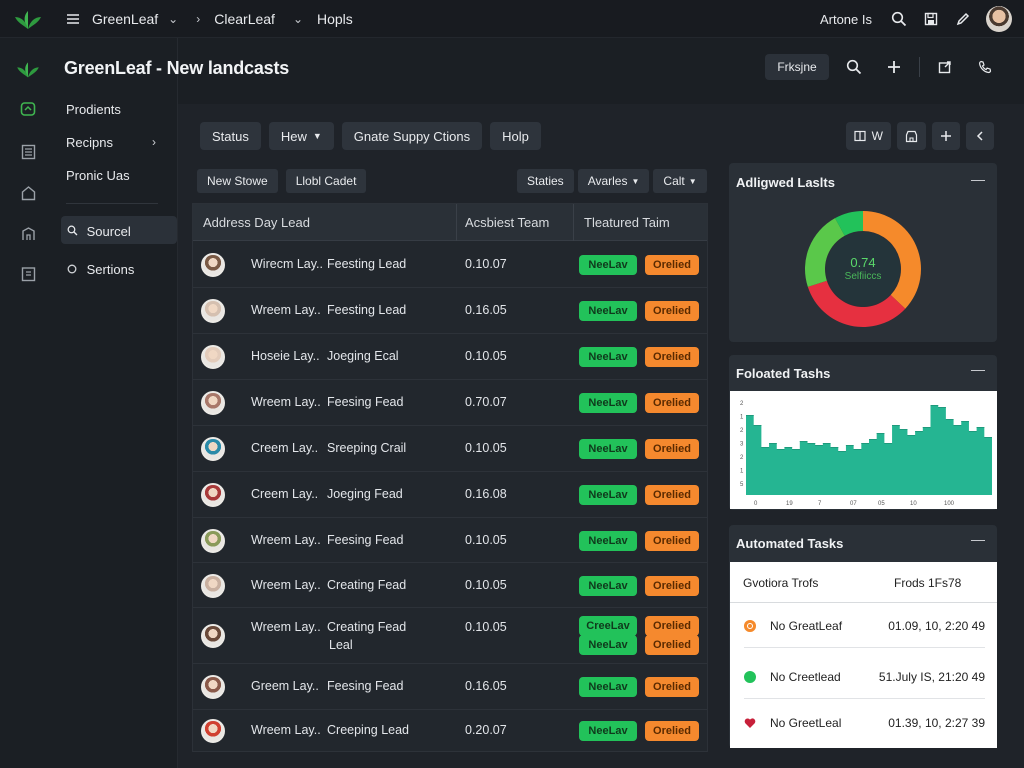 The height and width of the screenshot is (768, 1024). Describe the element at coordinates (28, 69) in the screenshot. I see `leaf-icon` at that location.